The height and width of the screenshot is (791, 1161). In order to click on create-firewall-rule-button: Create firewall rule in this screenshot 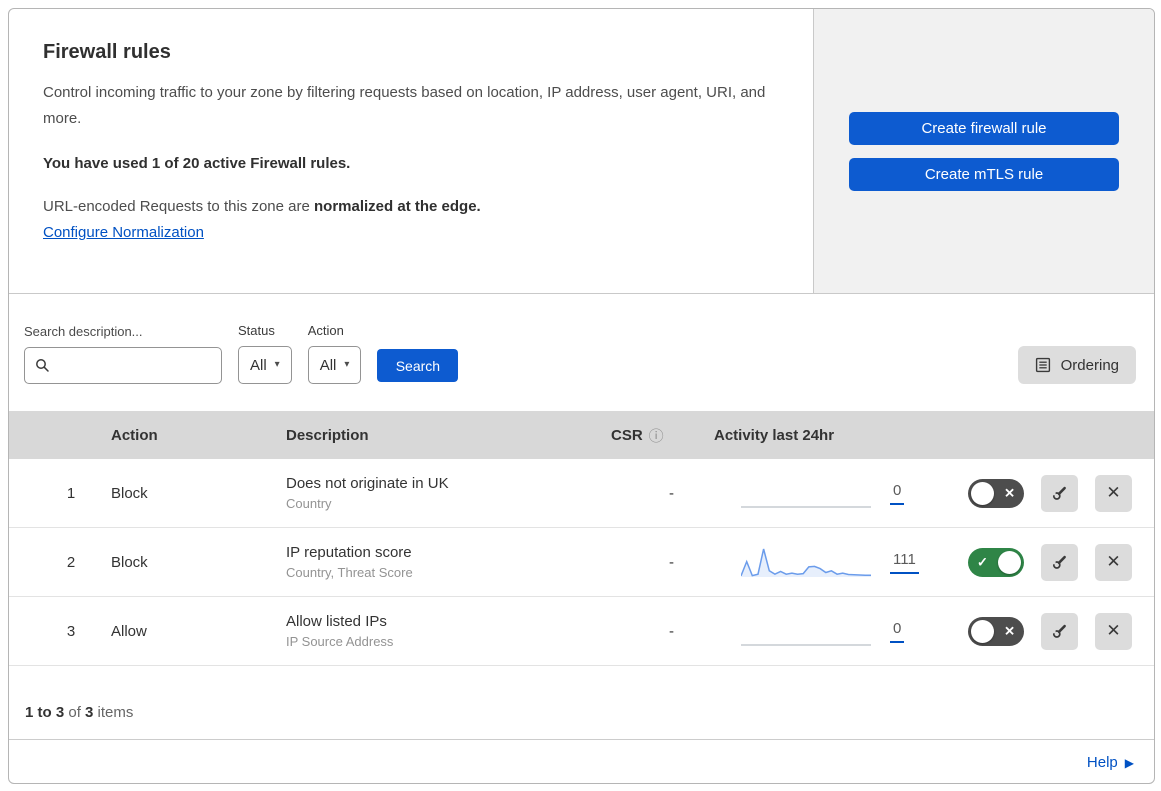, I will do `click(984, 128)`.